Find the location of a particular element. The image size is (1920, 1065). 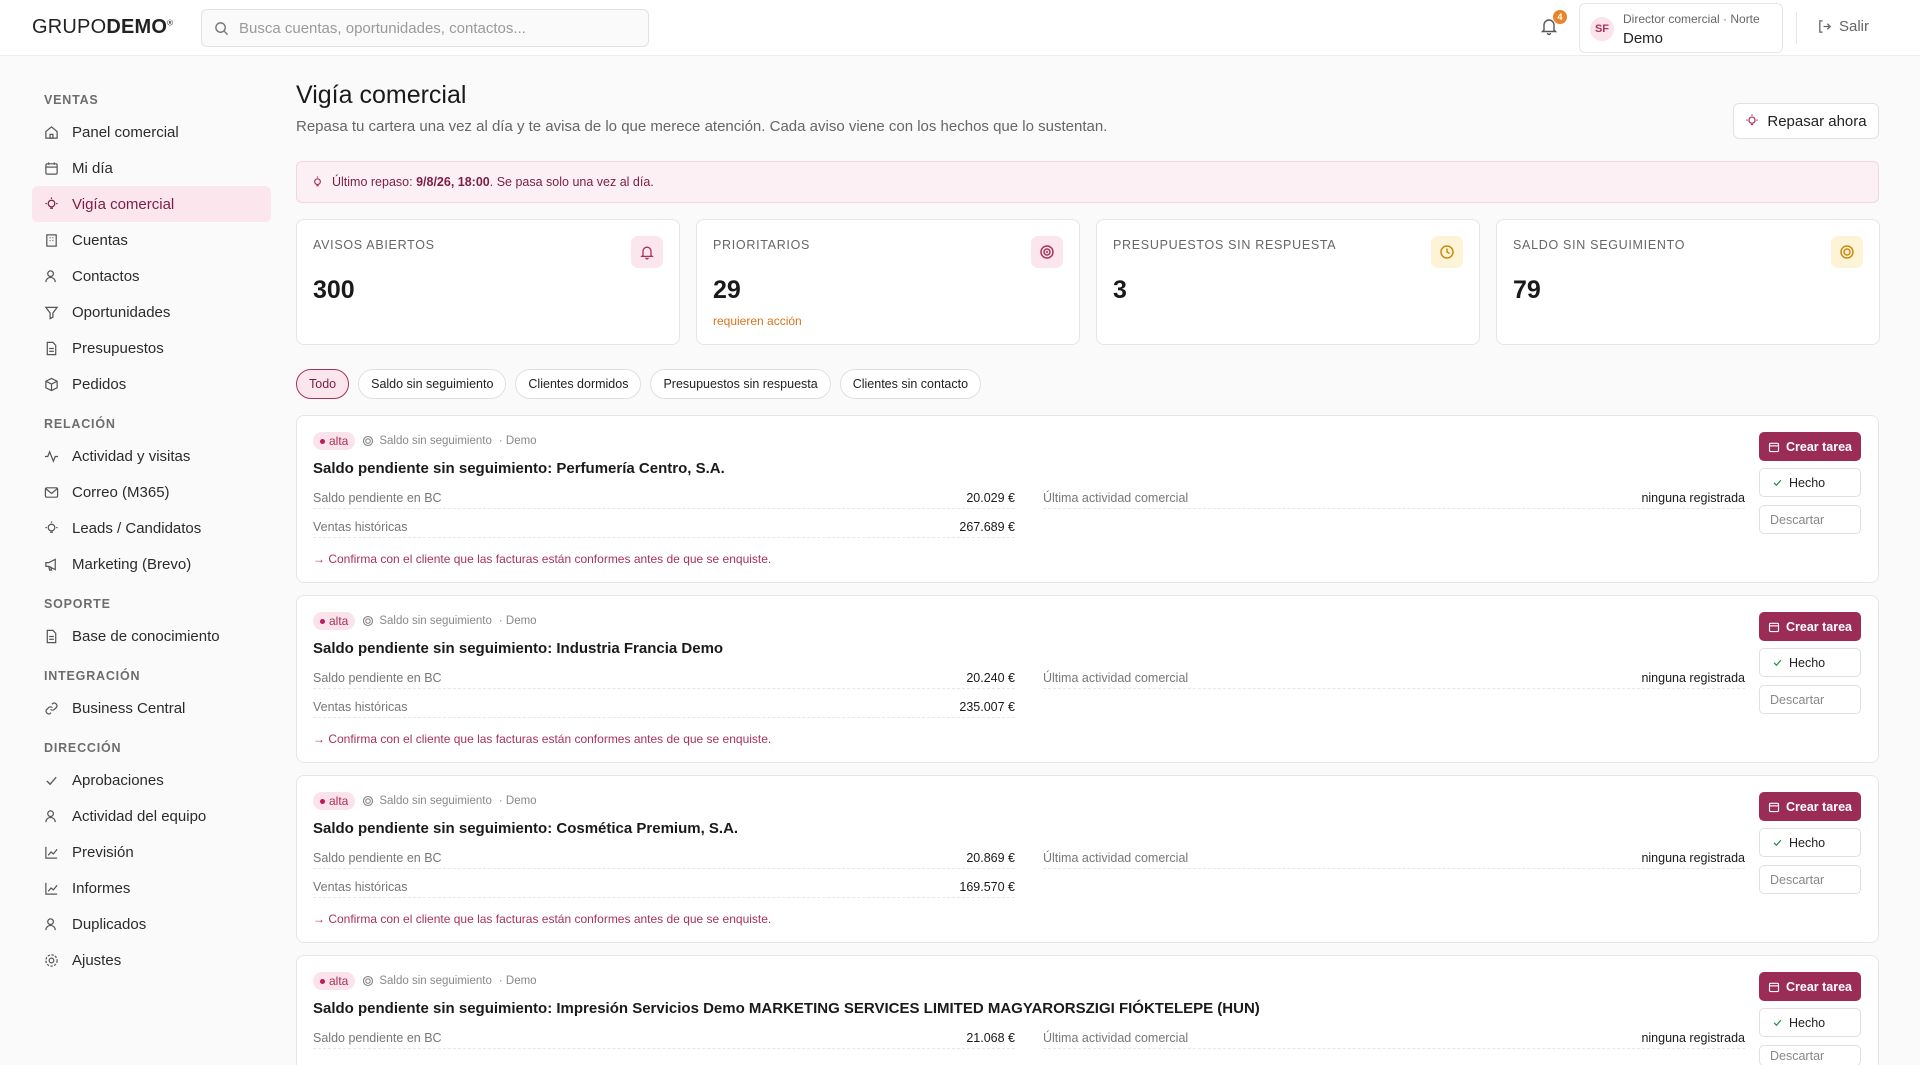

notifications-button: 4 is located at coordinates (1553, 25).